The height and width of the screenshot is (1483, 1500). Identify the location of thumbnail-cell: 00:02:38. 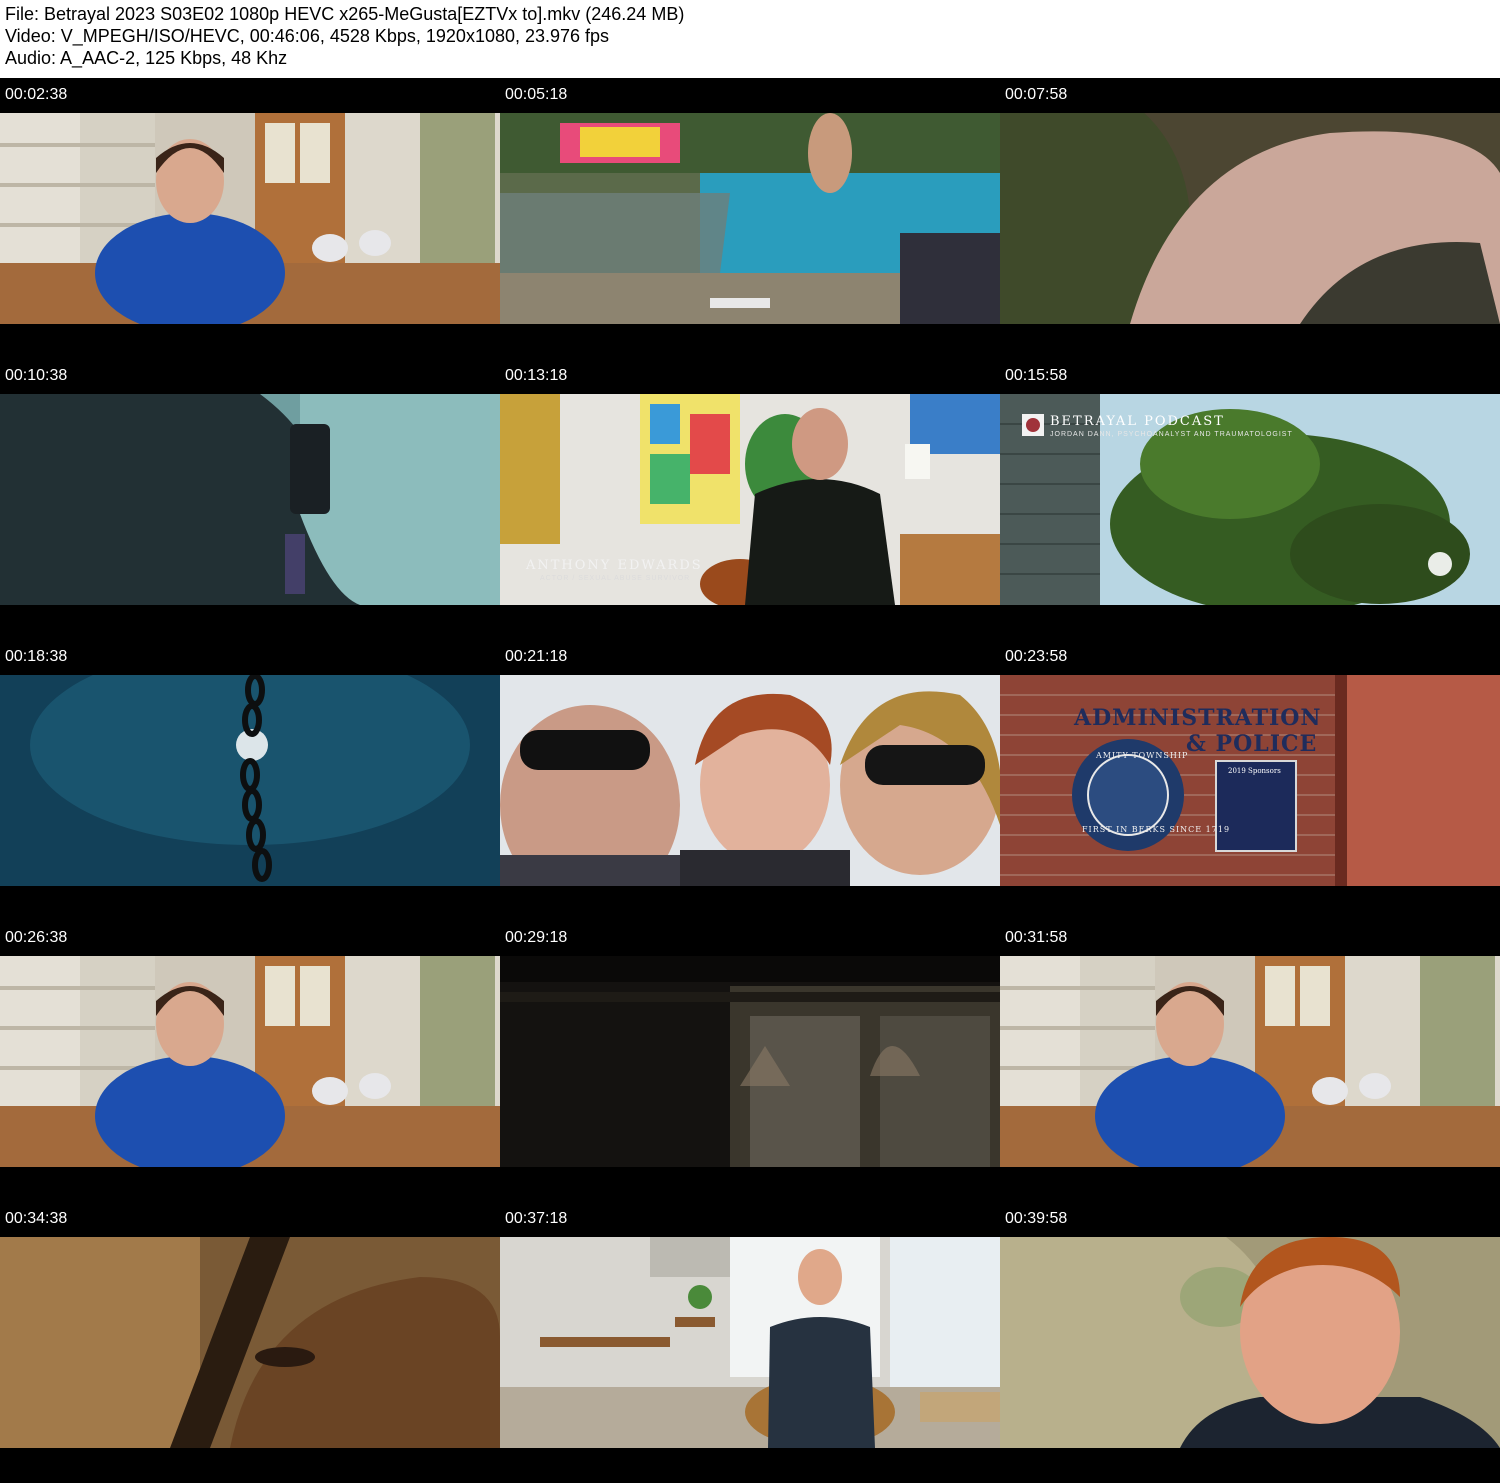
(250, 218).